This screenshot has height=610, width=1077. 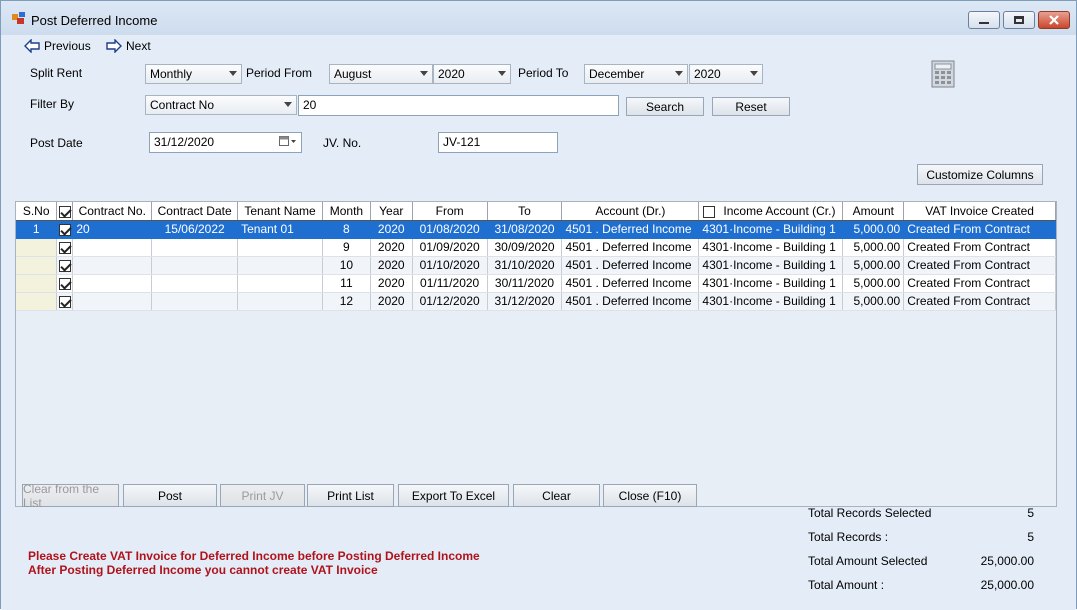 What do you see at coordinates (37, 211) in the screenshot?
I see `col-header-sno: S.No` at bounding box center [37, 211].